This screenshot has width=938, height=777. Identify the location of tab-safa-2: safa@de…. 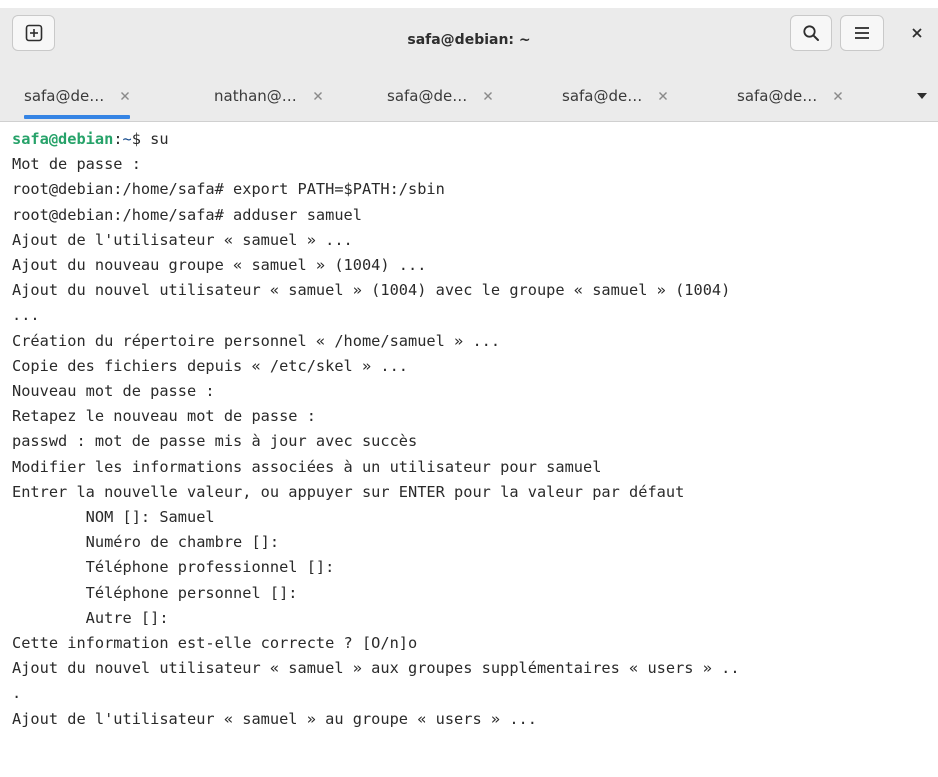
(440, 96).